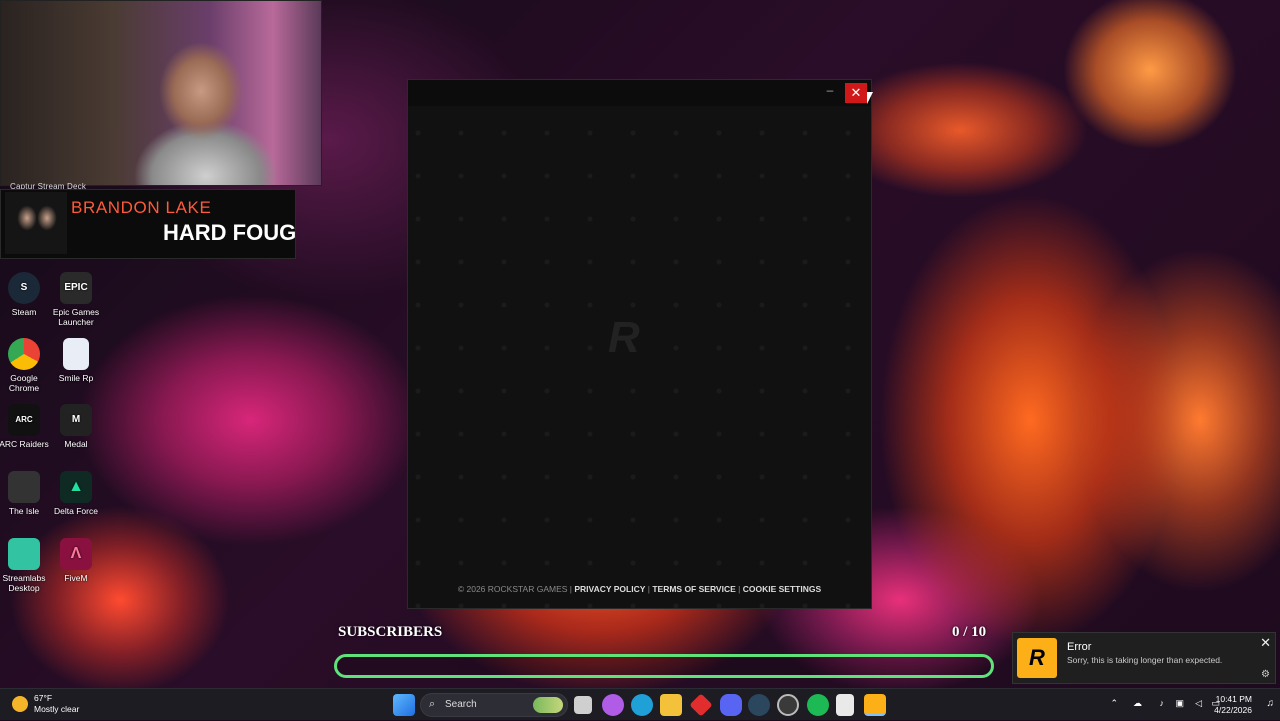 Image resolution: width=1280 pixels, height=721 pixels. I want to click on desktop-icon-streamlabs: Streamlabs Desktop, so click(26, 565).